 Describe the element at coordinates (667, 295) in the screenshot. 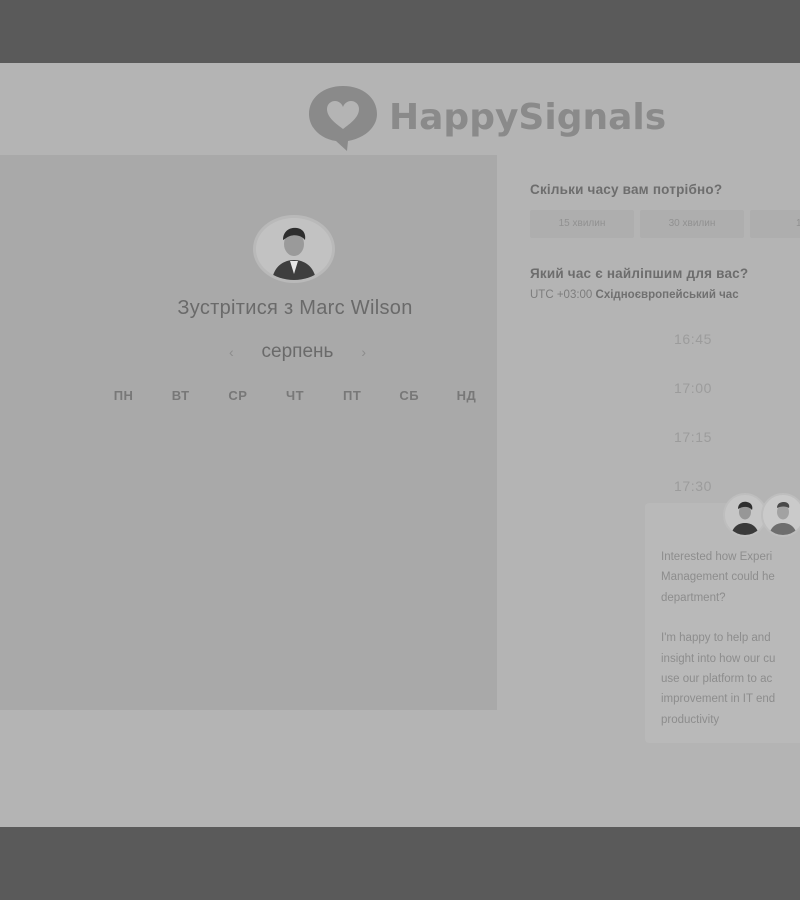

I see `timezone-name: Східноєвропейський час` at that location.